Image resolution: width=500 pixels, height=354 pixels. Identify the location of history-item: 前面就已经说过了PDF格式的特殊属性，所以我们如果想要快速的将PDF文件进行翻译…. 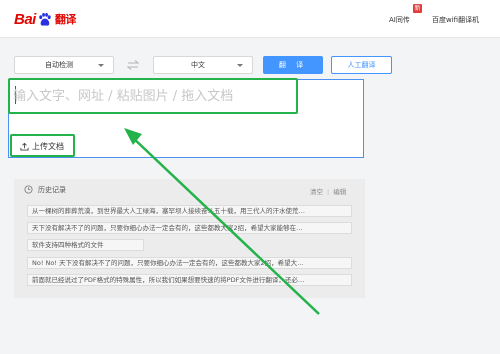
(189, 280).